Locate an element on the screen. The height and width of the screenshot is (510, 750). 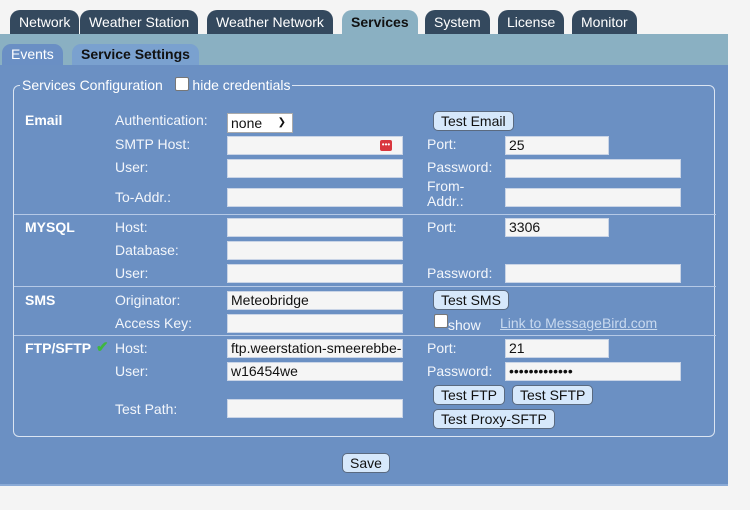
email-user-label: User: is located at coordinates (132, 167).